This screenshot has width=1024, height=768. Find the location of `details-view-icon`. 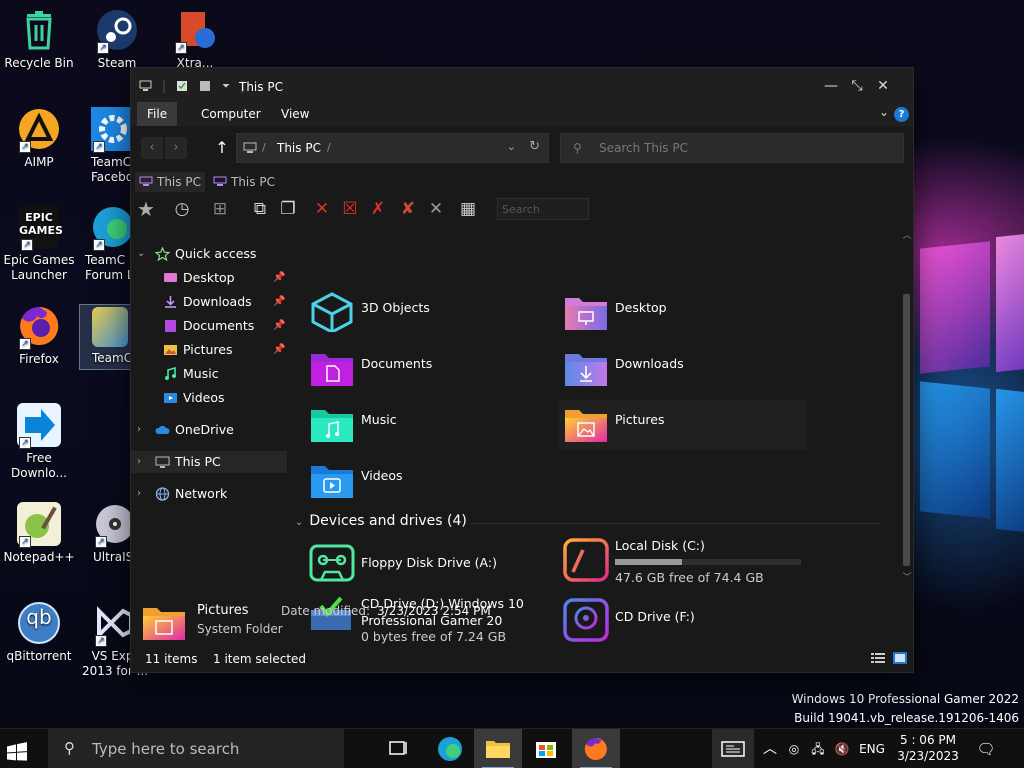

details-view-icon is located at coordinates (878, 658).